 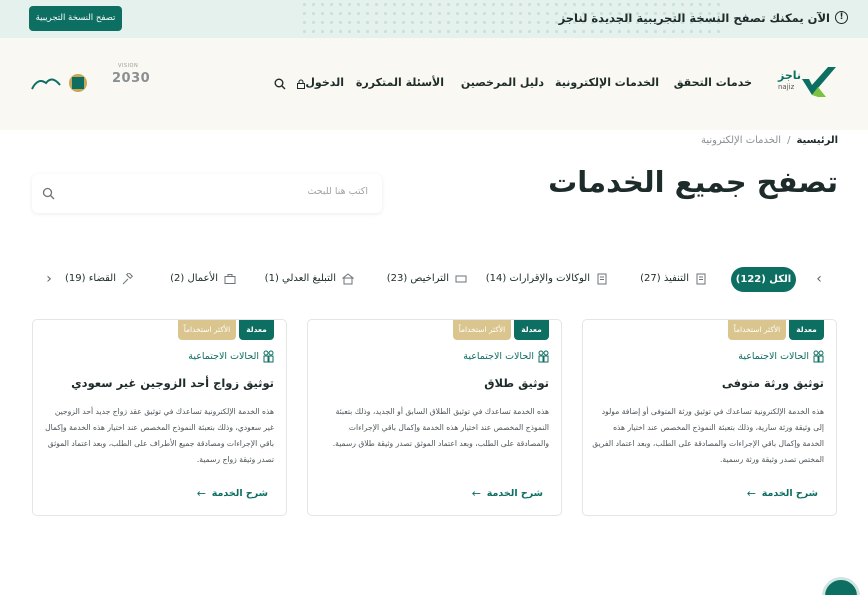 I want to click on search-input, so click(x=218, y=191).